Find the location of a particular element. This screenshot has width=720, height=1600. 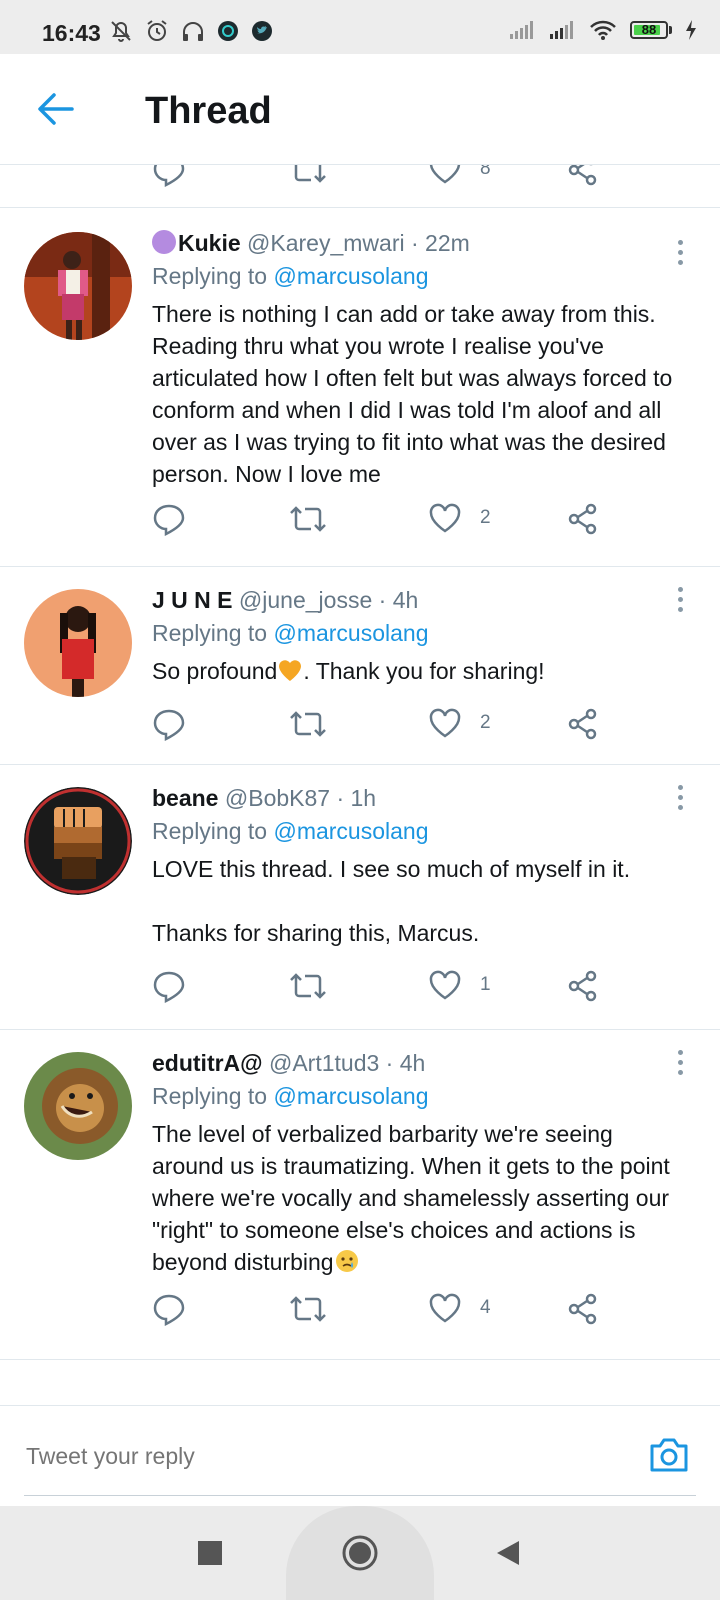

timestamp: · 22m is located at coordinates (440, 243).